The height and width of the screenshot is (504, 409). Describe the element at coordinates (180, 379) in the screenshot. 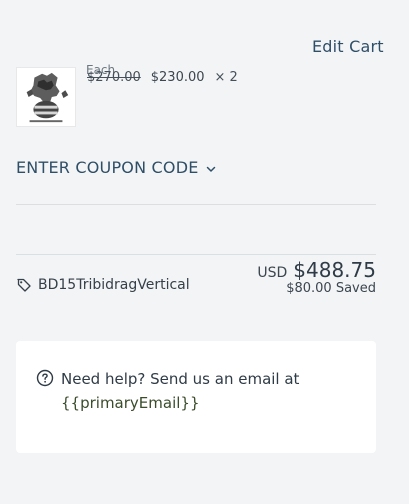

I see `help-message-text: Need help? Send us an email at` at that location.